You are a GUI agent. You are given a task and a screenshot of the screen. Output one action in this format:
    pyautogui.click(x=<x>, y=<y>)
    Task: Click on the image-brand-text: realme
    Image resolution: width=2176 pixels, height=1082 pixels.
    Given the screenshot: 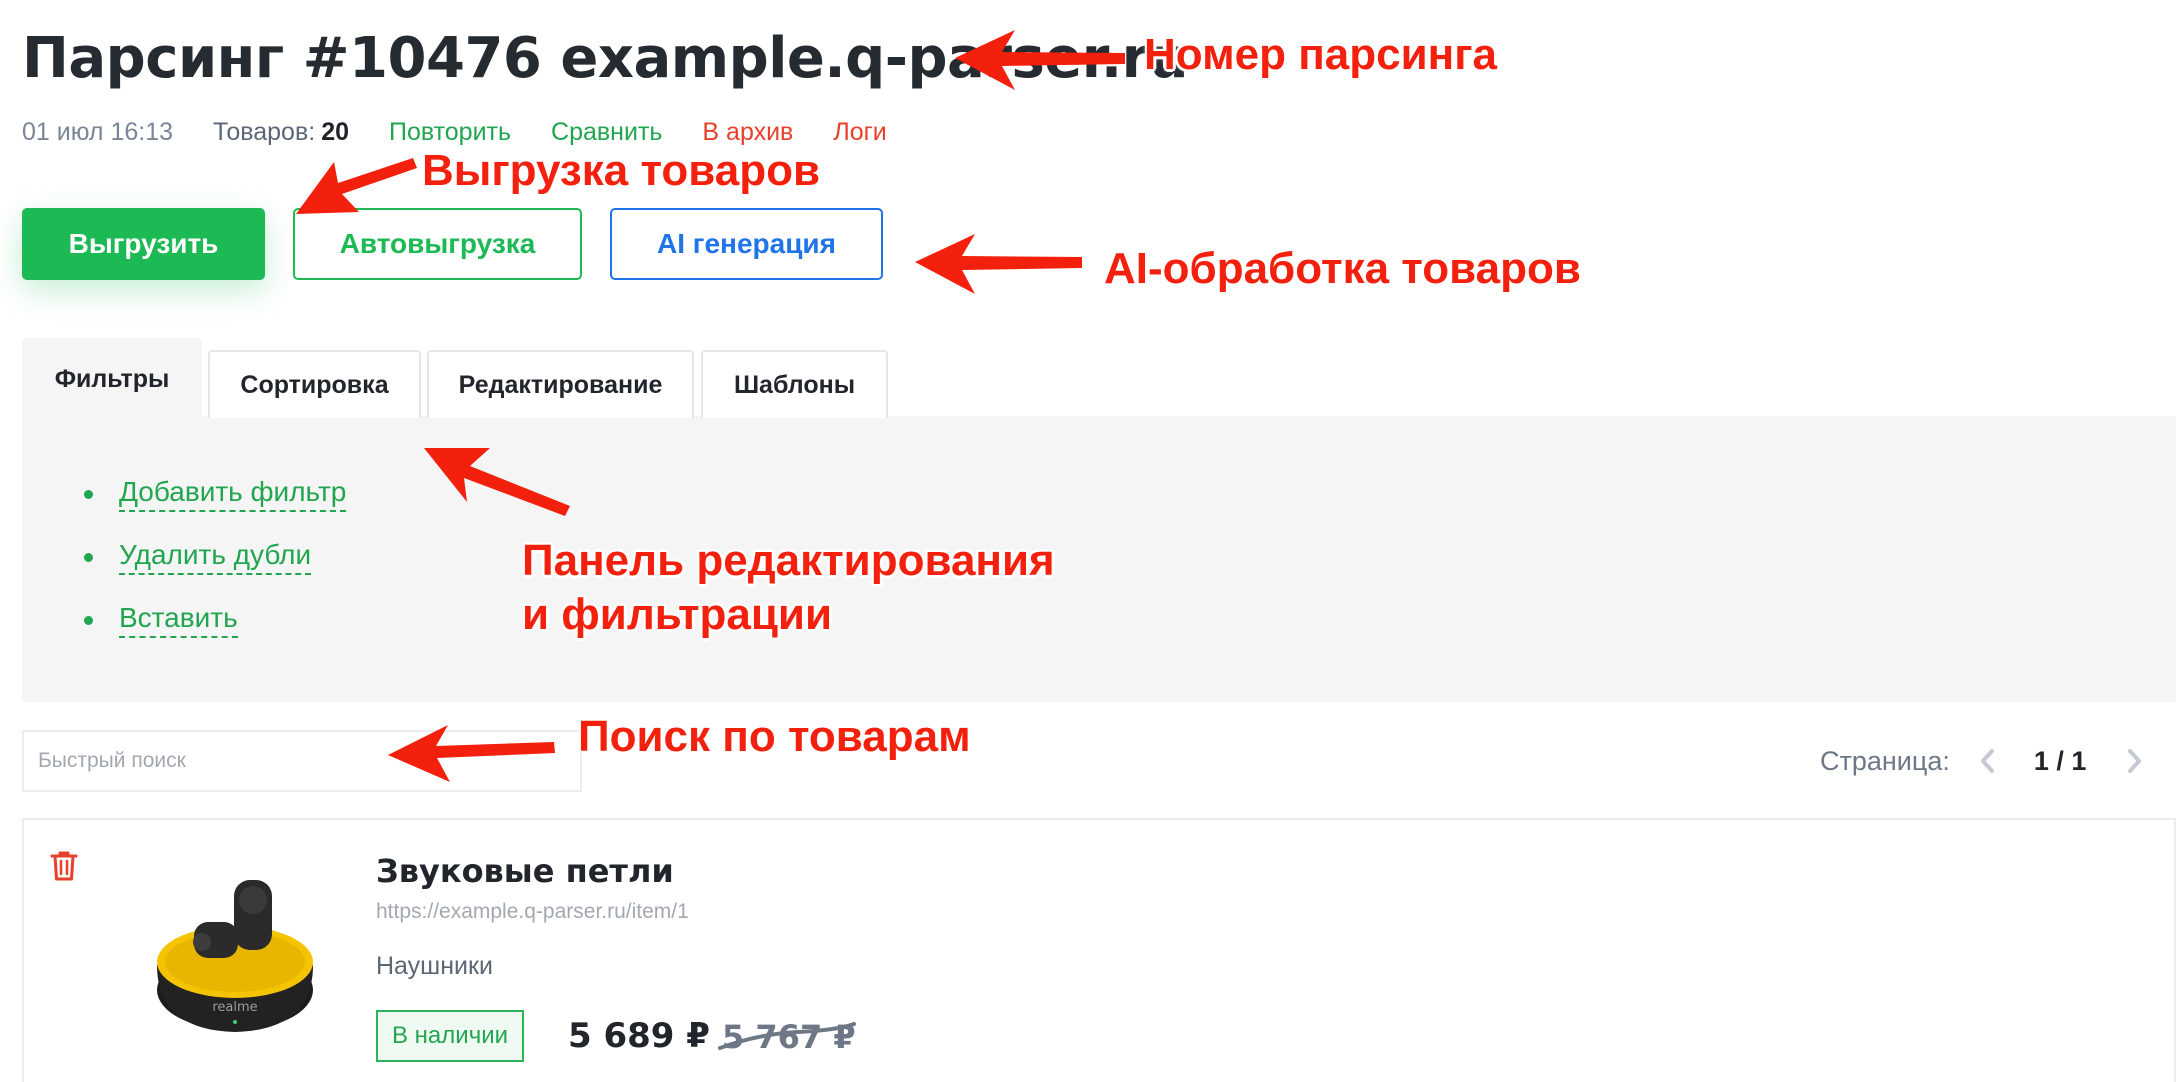 What is the action you would take?
    pyautogui.click(x=234, y=1007)
    